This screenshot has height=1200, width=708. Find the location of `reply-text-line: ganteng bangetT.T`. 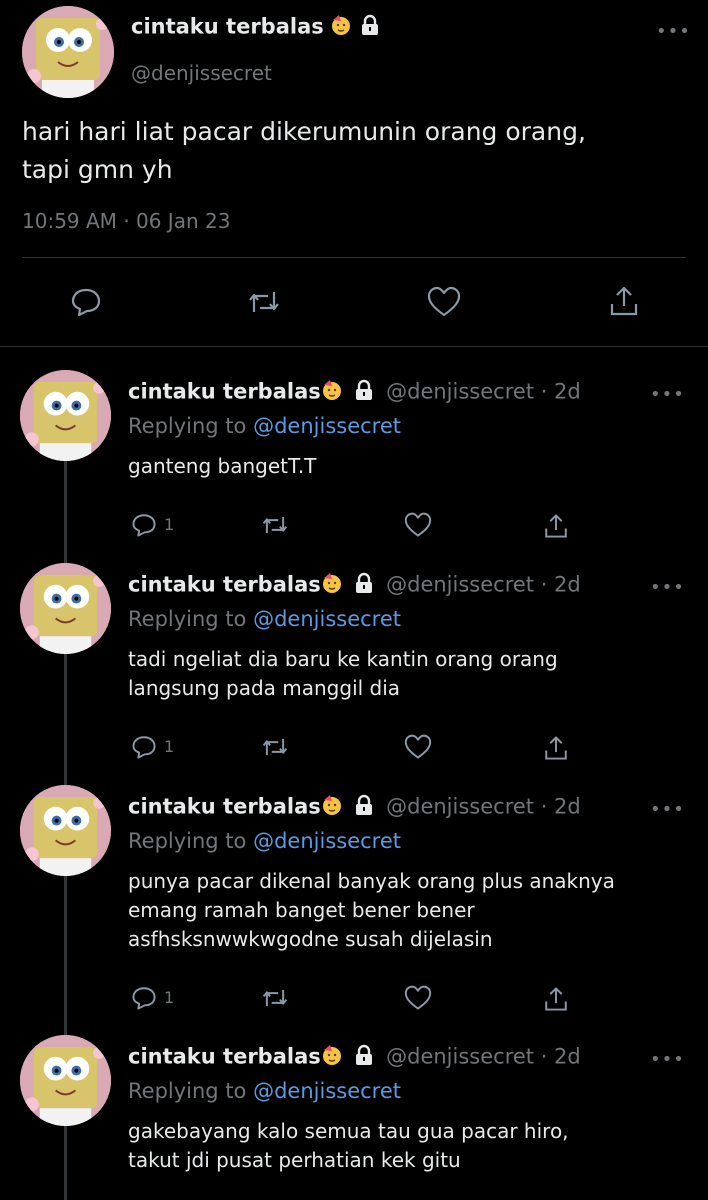

reply-text-line: ganteng bangetT.T is located at coordinates (222, 466).